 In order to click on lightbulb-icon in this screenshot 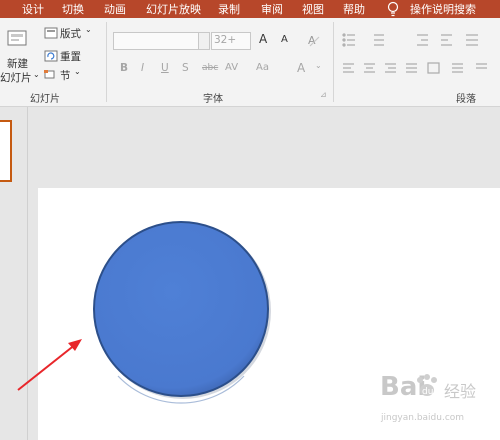, I will do `click(393, 9)`.